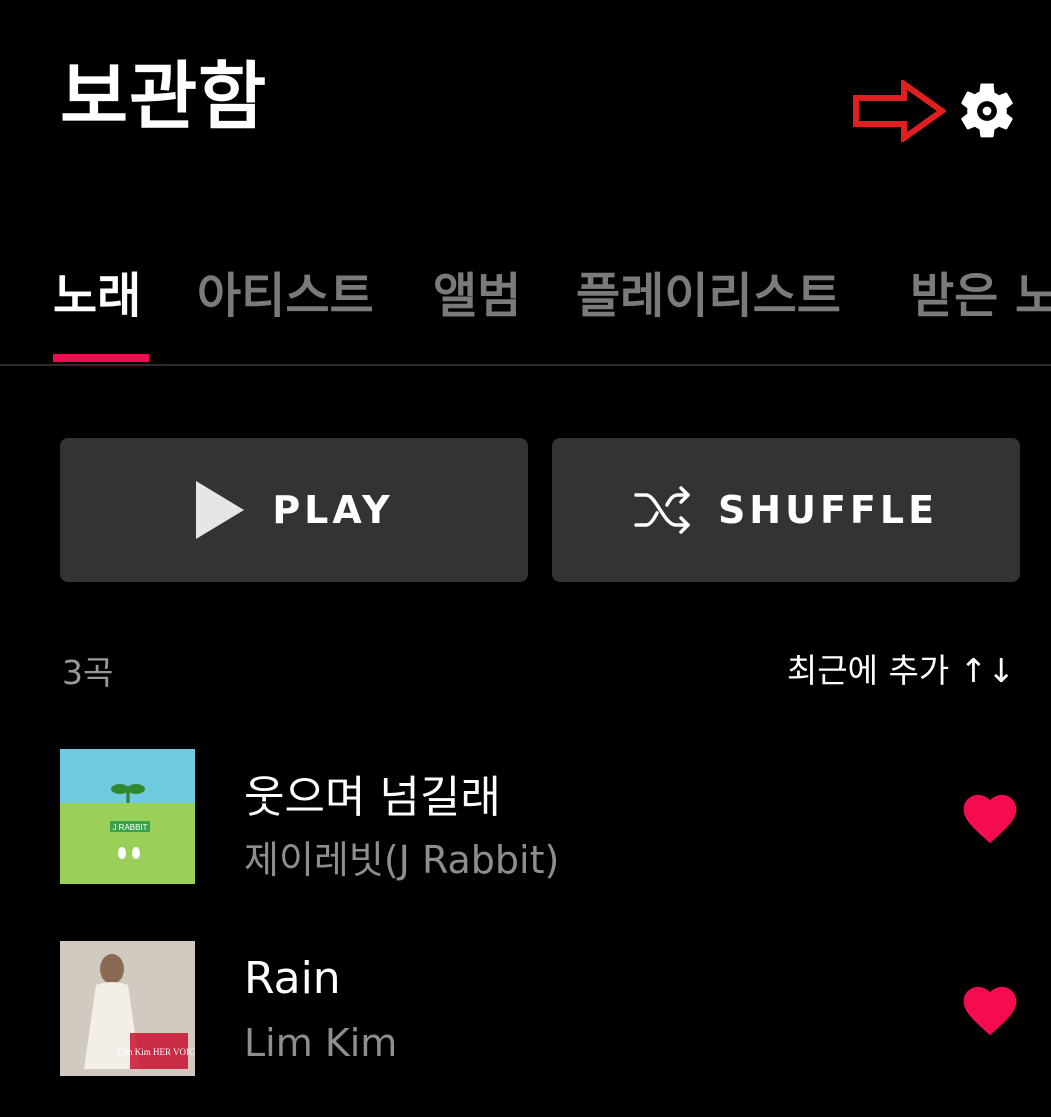  What do you see at coordinates (828, 510) in the screenshot?
I see `shuffle-label: SHUFFLE` at bounding box center [828, 510].